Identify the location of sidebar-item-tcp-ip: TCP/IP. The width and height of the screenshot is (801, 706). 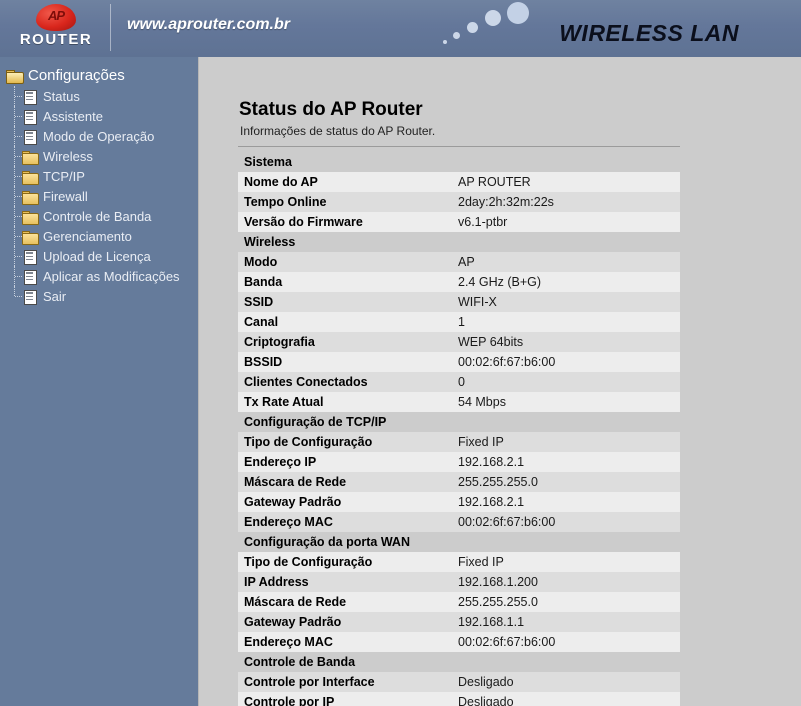
(99, 176).